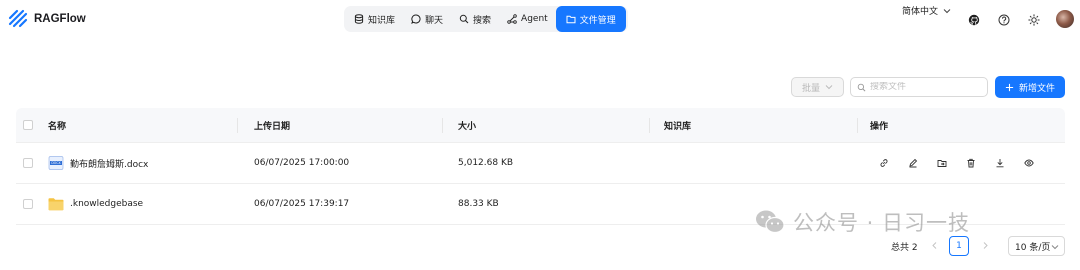 This screenshot has width=1080, height=270. I want to click on nav-item-chat: 聊天, so click(427, 19).